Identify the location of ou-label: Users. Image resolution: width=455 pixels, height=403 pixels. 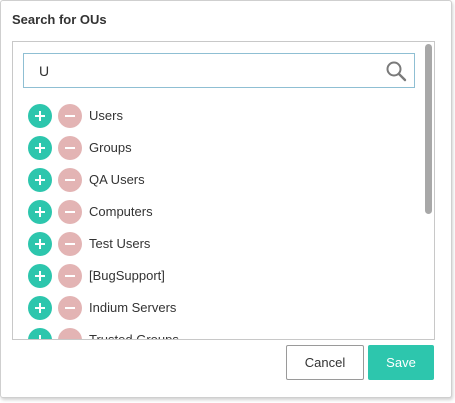
(106, 115).